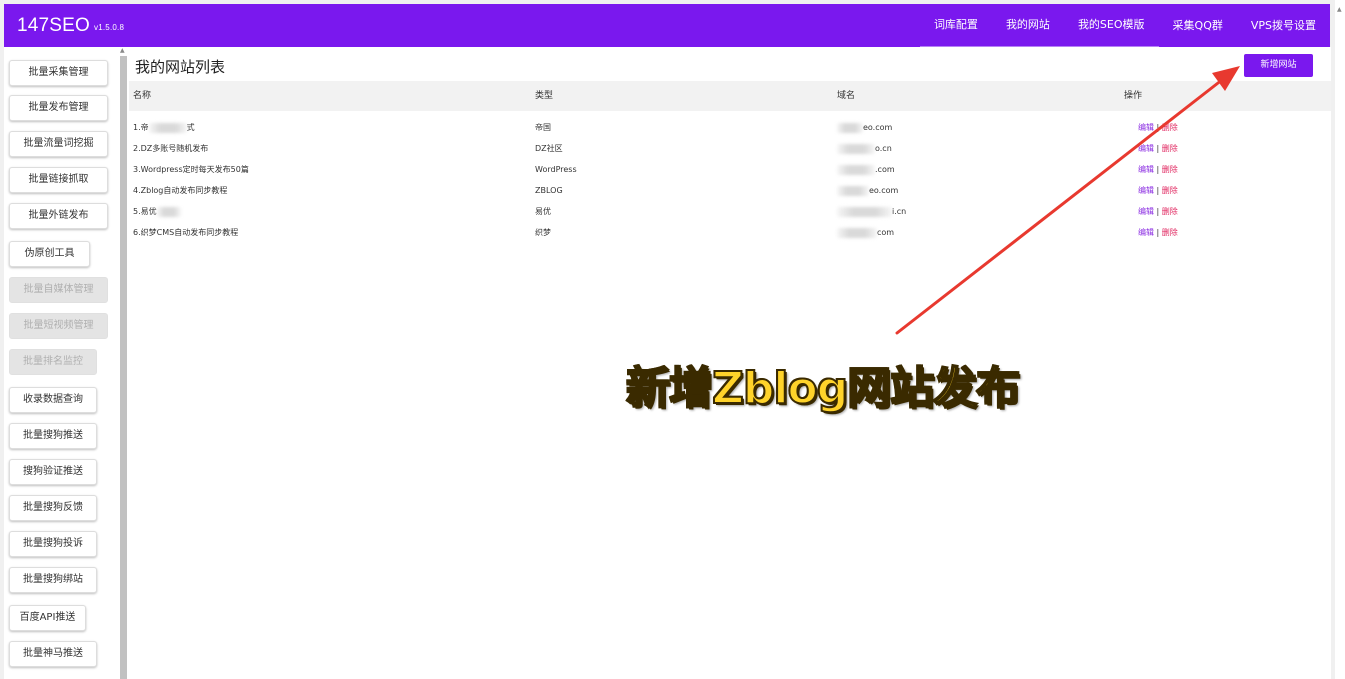 The height and width of the screenshot is (679, 1345). Describe the element at coordinates (53, 362) in the screenshot. I see `sidebar-item-rank-monitor: 批量排名监控` at that location.